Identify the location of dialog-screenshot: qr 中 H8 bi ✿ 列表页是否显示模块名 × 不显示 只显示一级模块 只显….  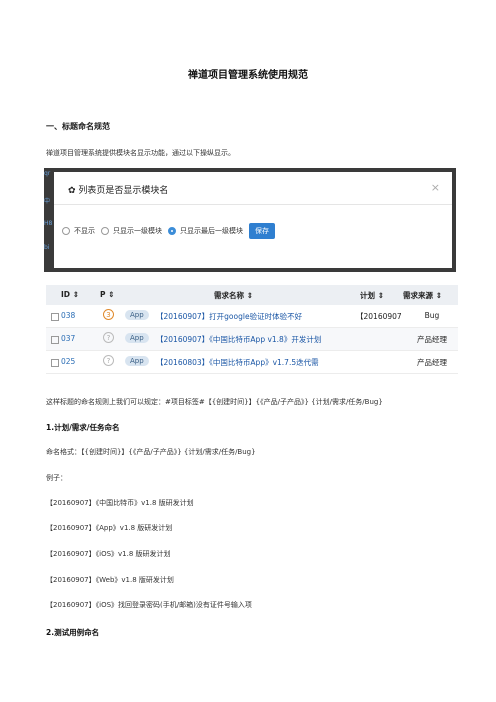
(250, 220).